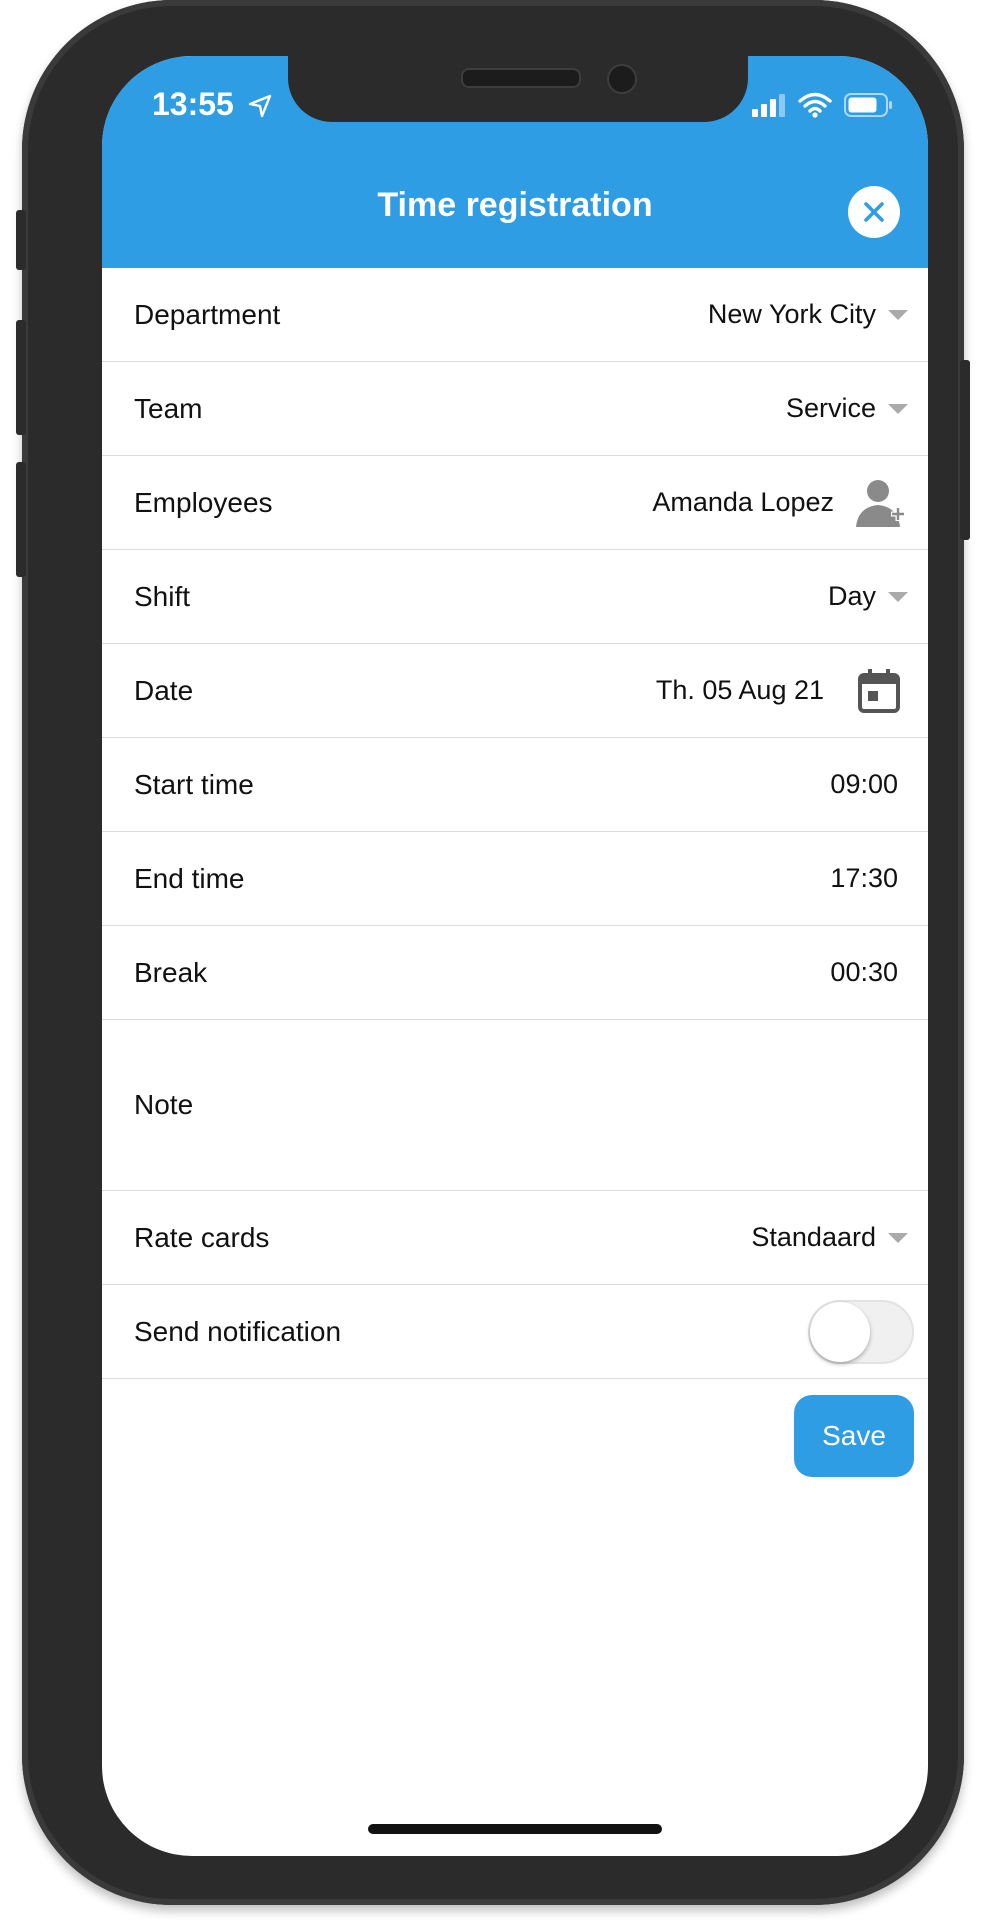  I want to click on start-time-value: 09:00, so click(864, 784).